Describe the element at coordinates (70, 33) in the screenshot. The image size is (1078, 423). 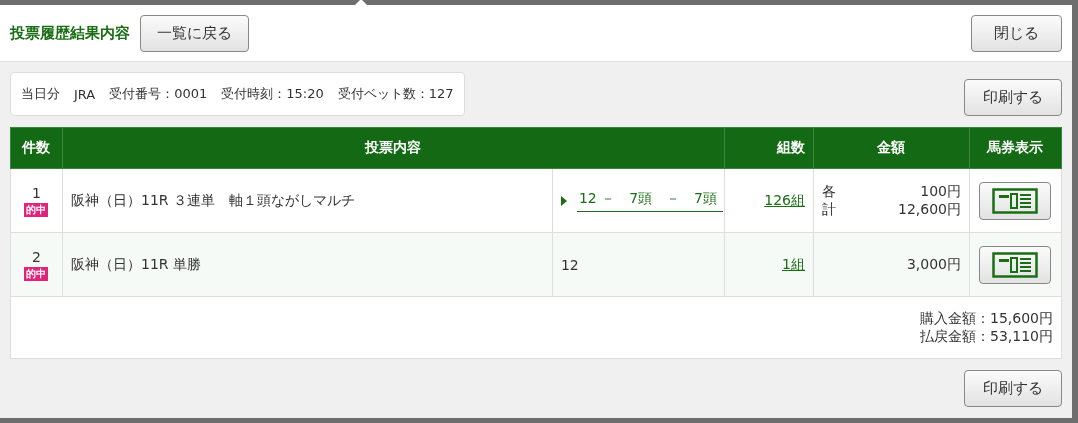
I see `dialog-title: 投票履歴結果内容` at that location.